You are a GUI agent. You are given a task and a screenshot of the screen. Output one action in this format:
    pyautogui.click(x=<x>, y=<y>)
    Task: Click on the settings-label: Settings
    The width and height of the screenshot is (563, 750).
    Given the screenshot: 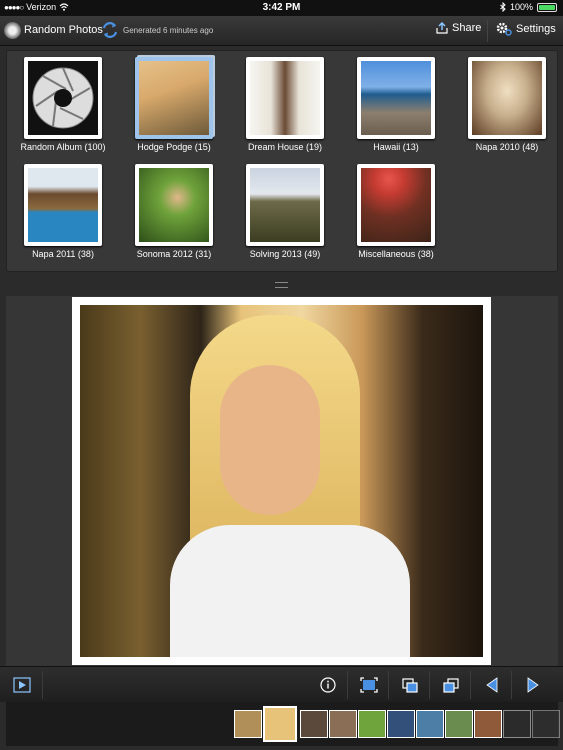 What is the action you would take?
    pyautogui.click(x=536, y=29)
    